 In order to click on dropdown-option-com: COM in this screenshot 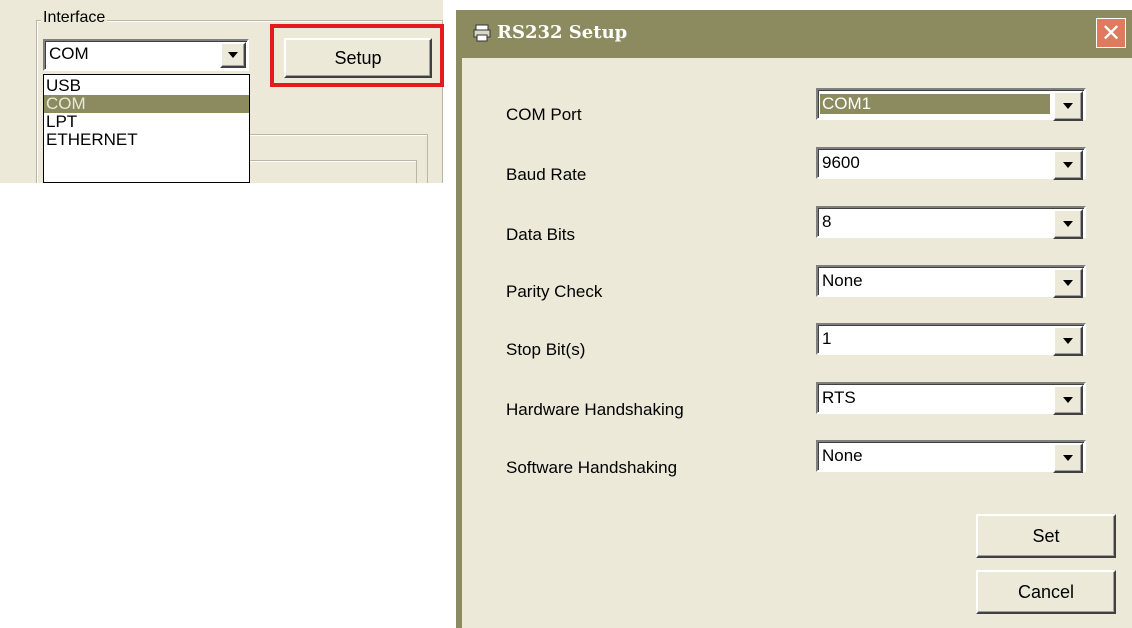, I will do `click(146, 104)`.